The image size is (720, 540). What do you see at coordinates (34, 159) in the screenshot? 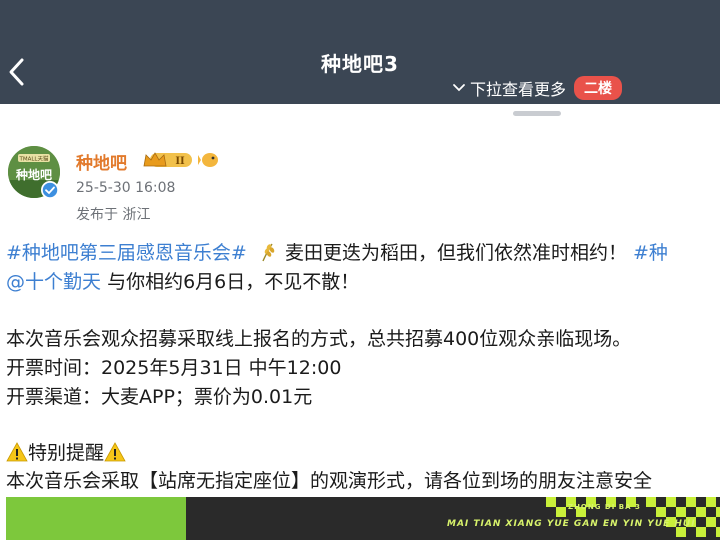
I see `avatar-brand-text: TMALL天猫` at bounding box center [34, 159].